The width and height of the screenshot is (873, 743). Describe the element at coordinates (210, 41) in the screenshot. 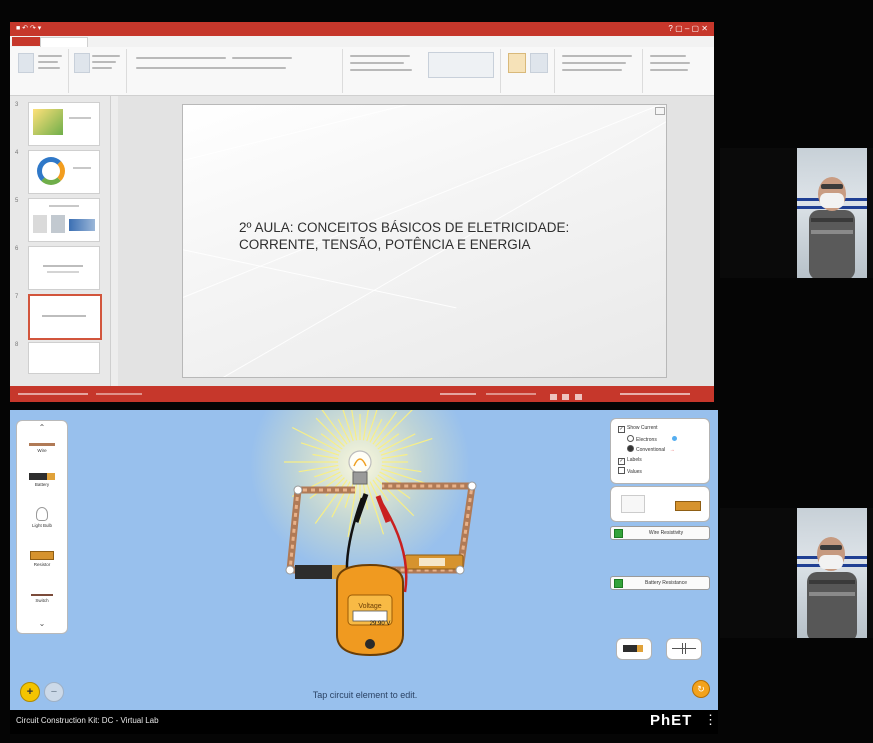

I see `tab-animations` at that location.